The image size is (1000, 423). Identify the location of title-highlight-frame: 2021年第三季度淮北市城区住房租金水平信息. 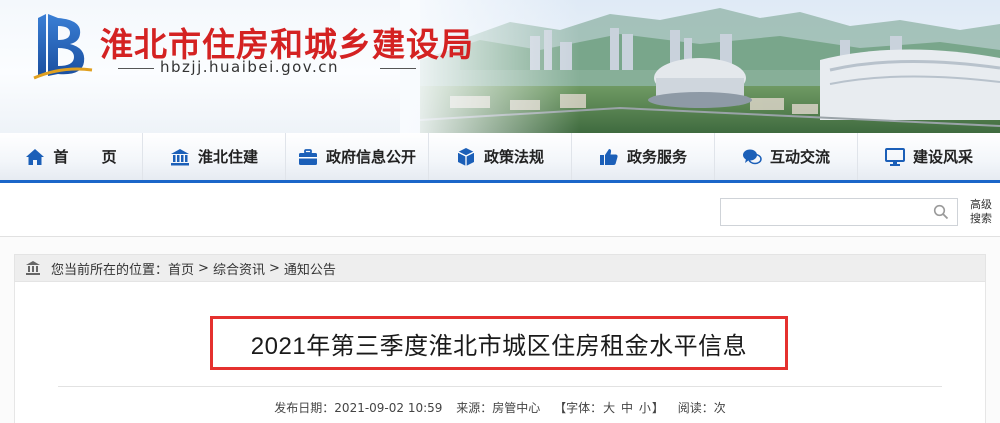
(499, 343).